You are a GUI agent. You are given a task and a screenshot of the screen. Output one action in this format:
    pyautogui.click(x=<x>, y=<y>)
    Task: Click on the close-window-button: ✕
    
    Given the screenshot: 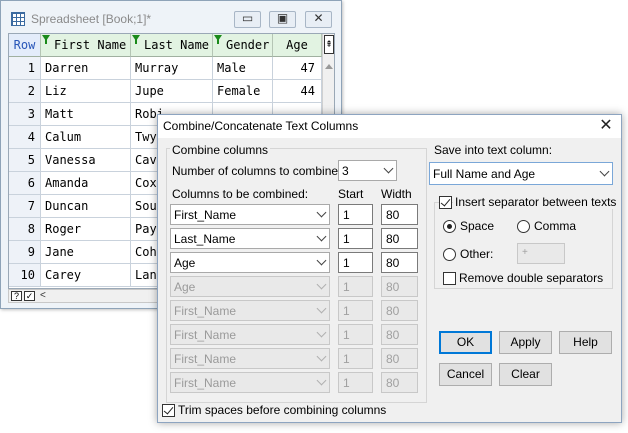 What is the action you would take?
    pyautogui.click(x=318, y=19)
    